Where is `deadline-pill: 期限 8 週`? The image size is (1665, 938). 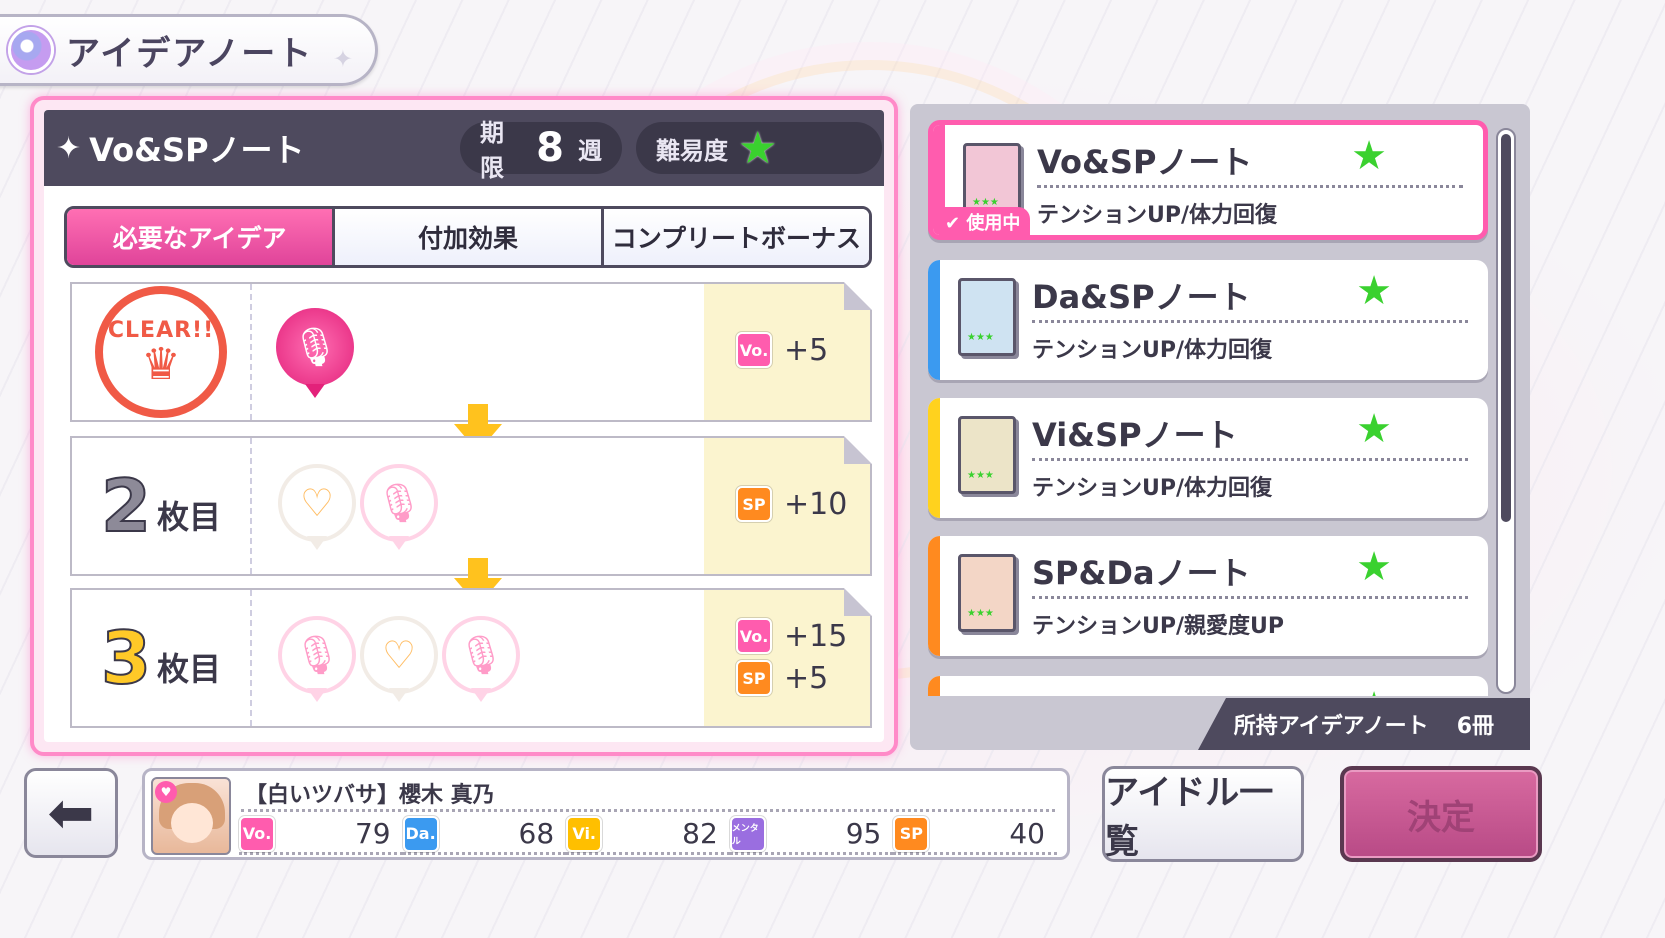
deadline-pill: 期限 8 週 is located at coordinates (541, 150).